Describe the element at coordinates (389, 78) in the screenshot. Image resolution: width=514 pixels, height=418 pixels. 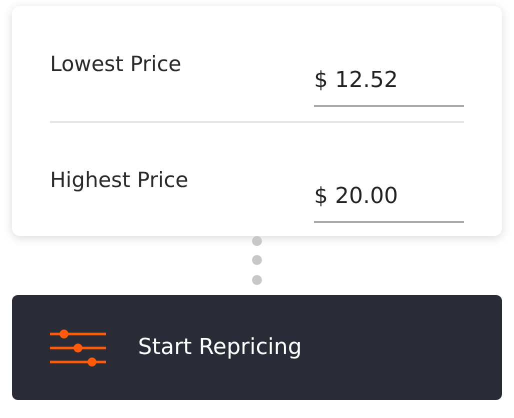
I see `price-field: $ 12.52` at that location.